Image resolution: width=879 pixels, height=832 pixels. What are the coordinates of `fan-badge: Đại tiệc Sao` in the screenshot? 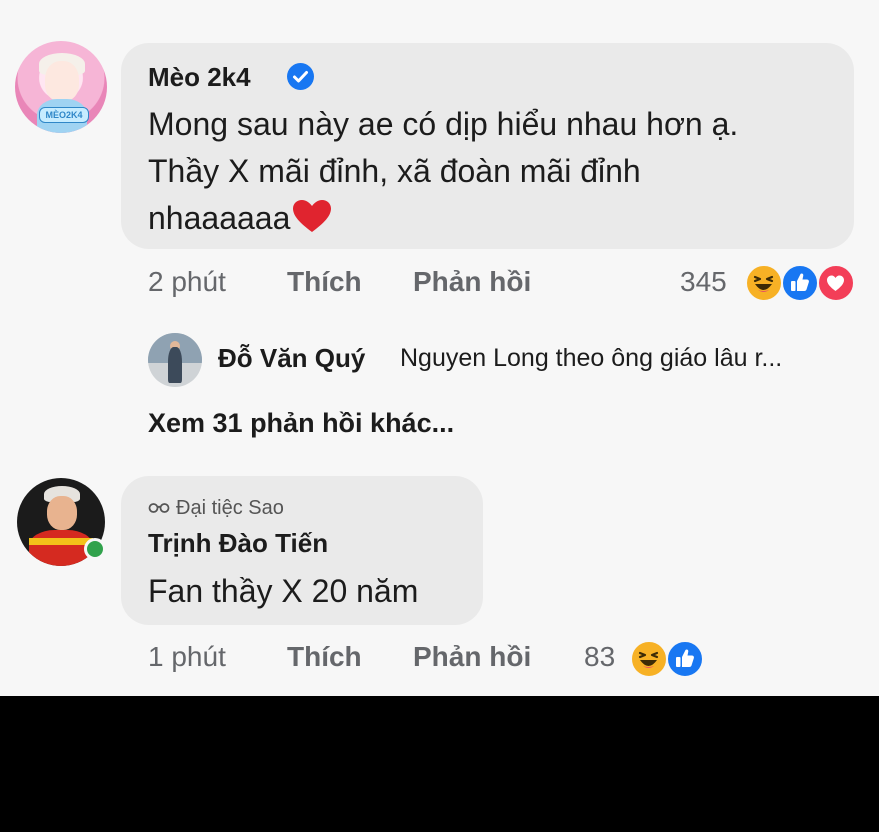 It's located at (216, 508).